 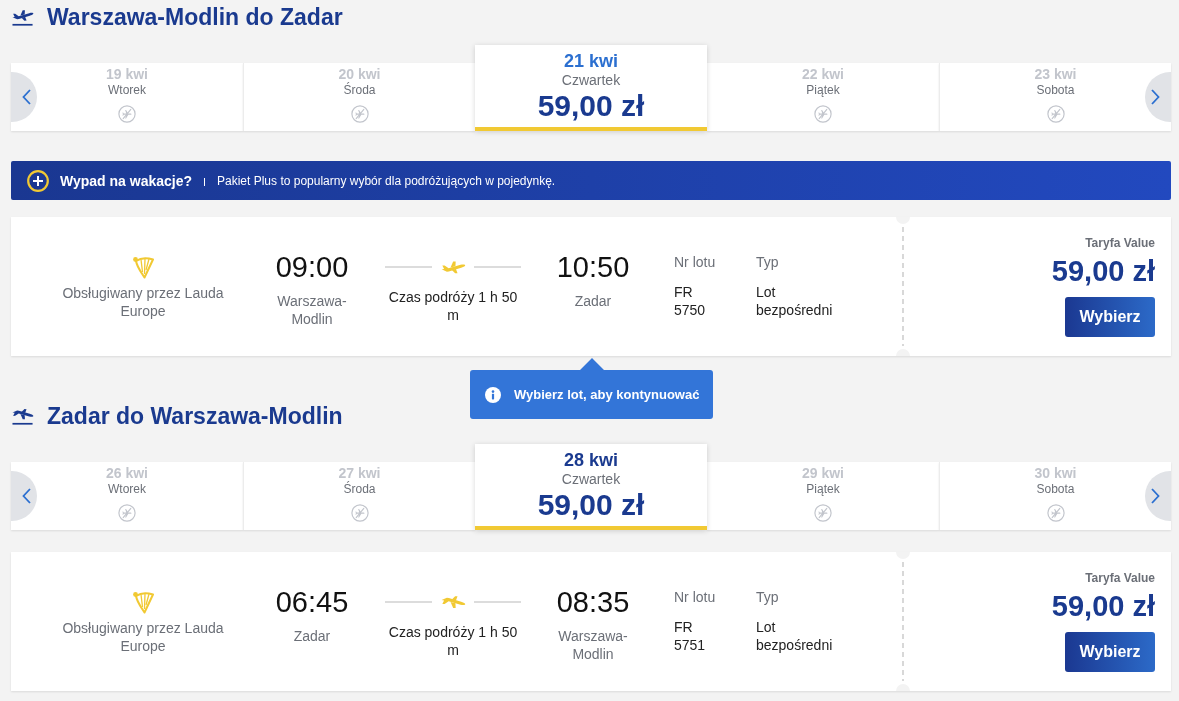 What do you see at coordinates (493, 394) in the screenshot?
I see `info-icon` at bounding box center [493, 394].